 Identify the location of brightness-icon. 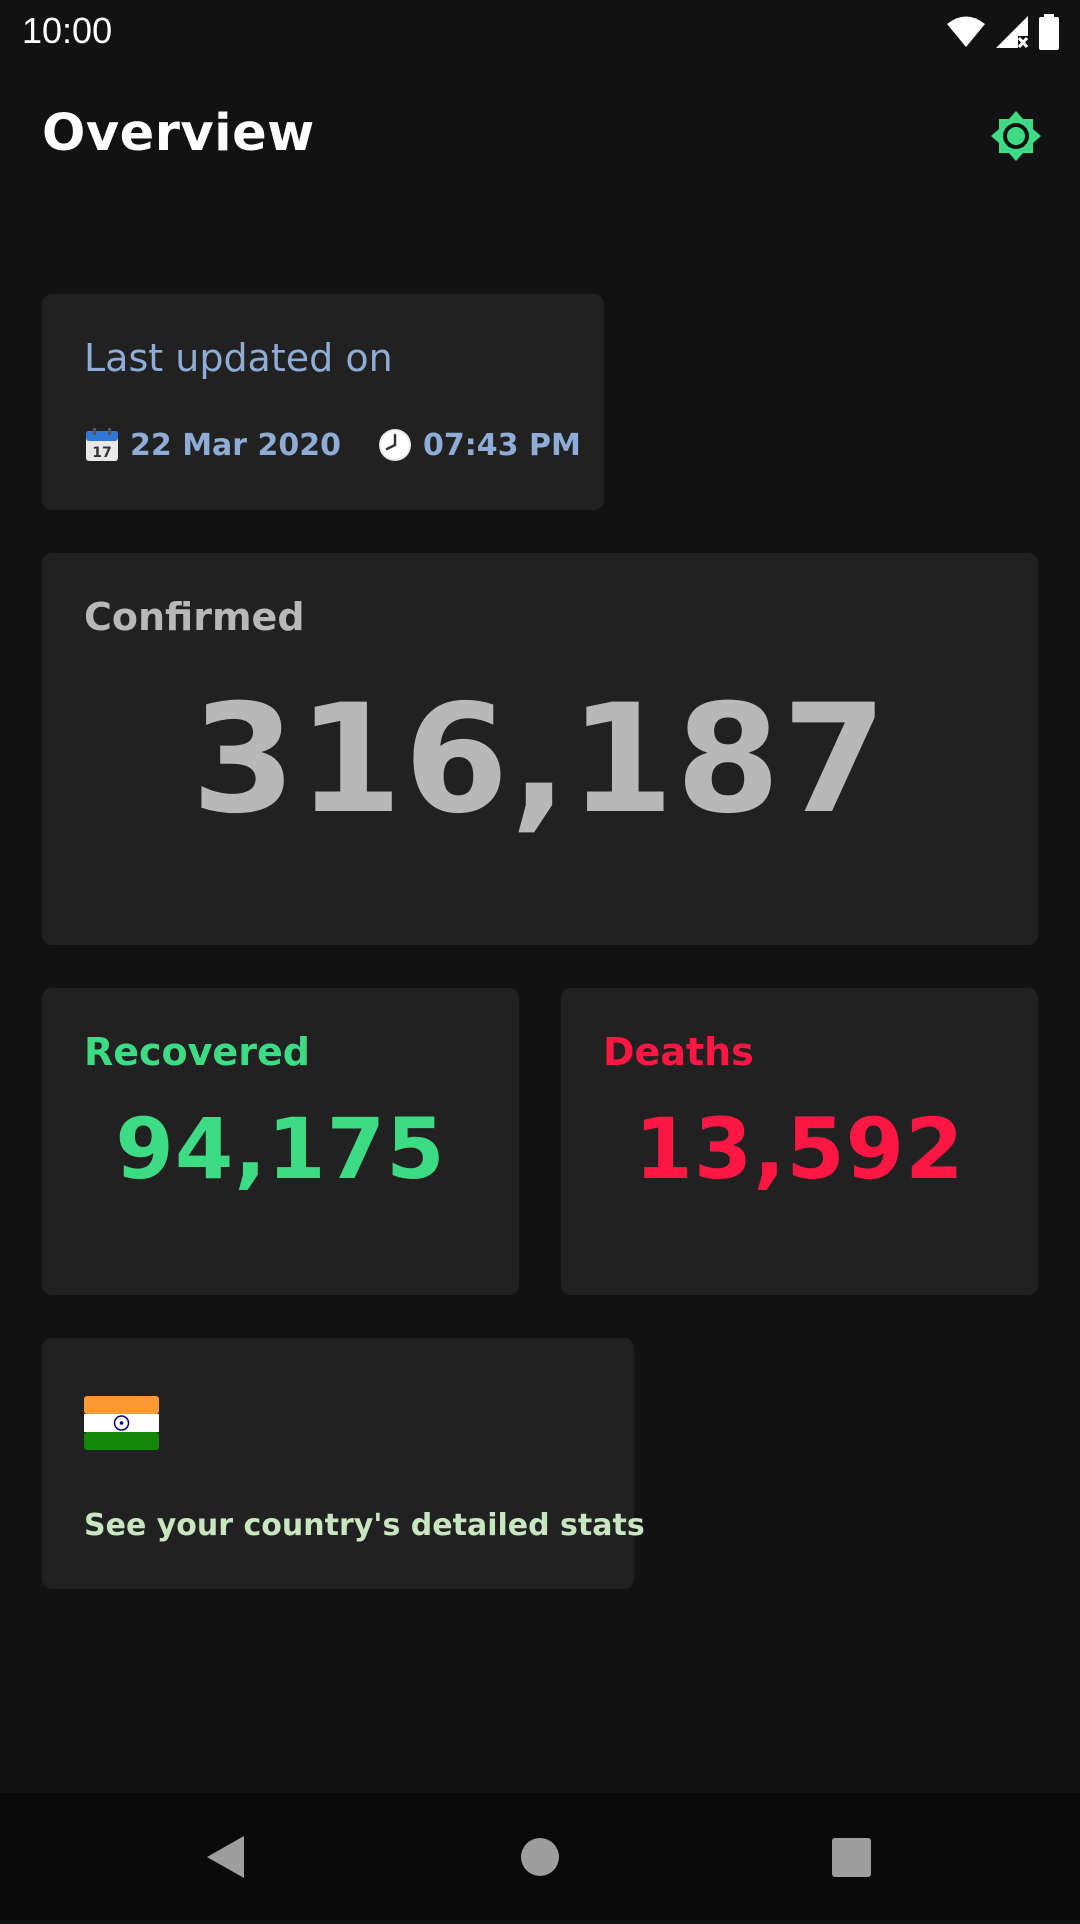
(1016, 136).